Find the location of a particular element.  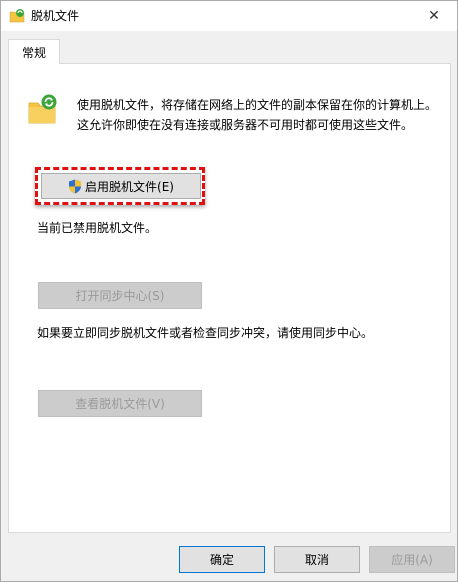

close-icon: ✕ is located at coordinates (434, 16).